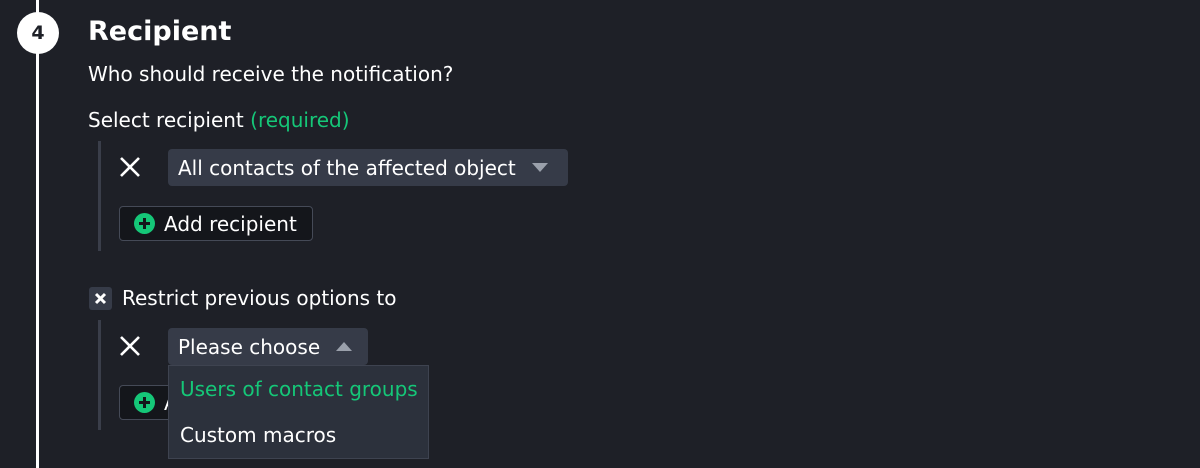  What do you see at coordinates (160, 31) in the screenshot?
I see `page-title: Recipient` at bounding box center [160, 31].